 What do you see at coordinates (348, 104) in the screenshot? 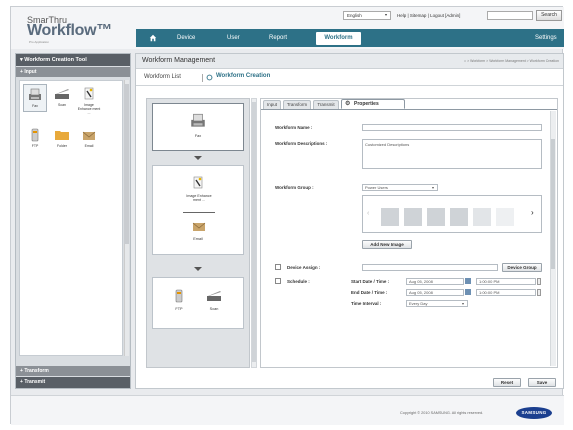
I see `gear-icon: ⚙` at bounding box center [348, 104].